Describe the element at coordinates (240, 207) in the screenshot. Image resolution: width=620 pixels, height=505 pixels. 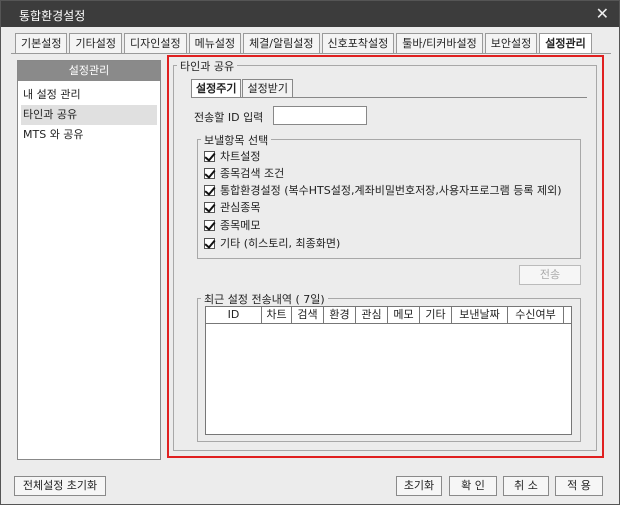
I see `item-label: 관심종목` at that location.